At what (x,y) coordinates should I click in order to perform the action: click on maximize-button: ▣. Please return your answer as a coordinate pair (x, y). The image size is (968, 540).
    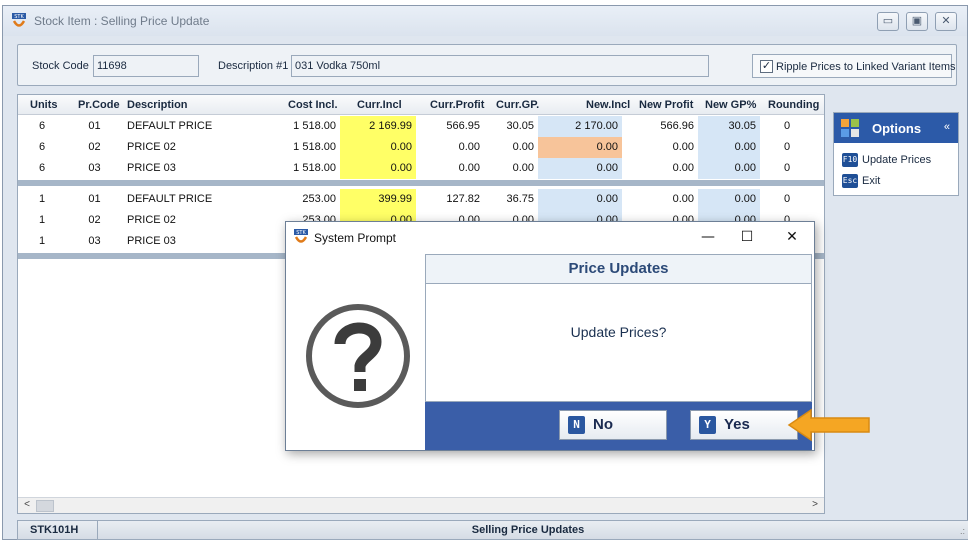
    Looking at the image, I should click on (917, 21).